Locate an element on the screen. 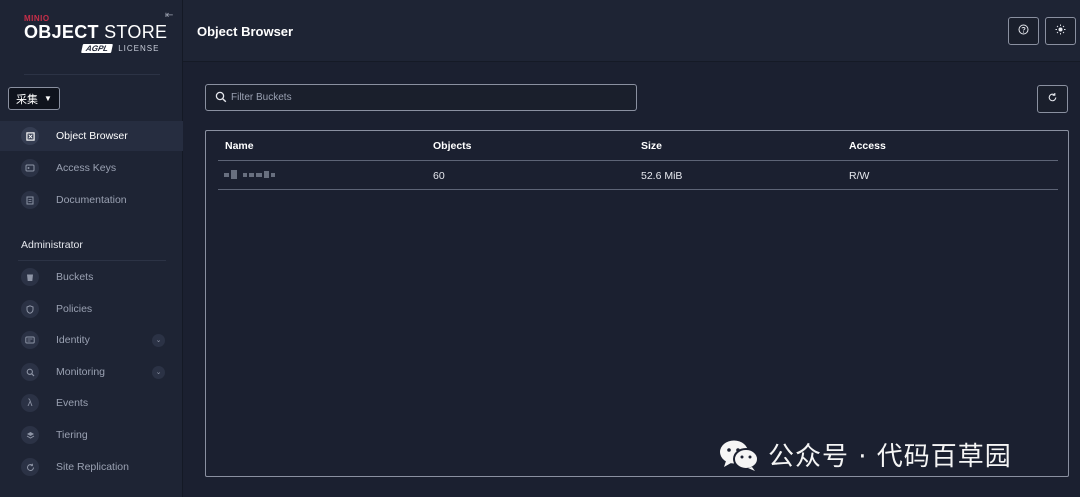 The width and height of the screenshot is (1080, 497). sidebar-item-identity: Identity ⌄ is located at coordinates (91, 340).